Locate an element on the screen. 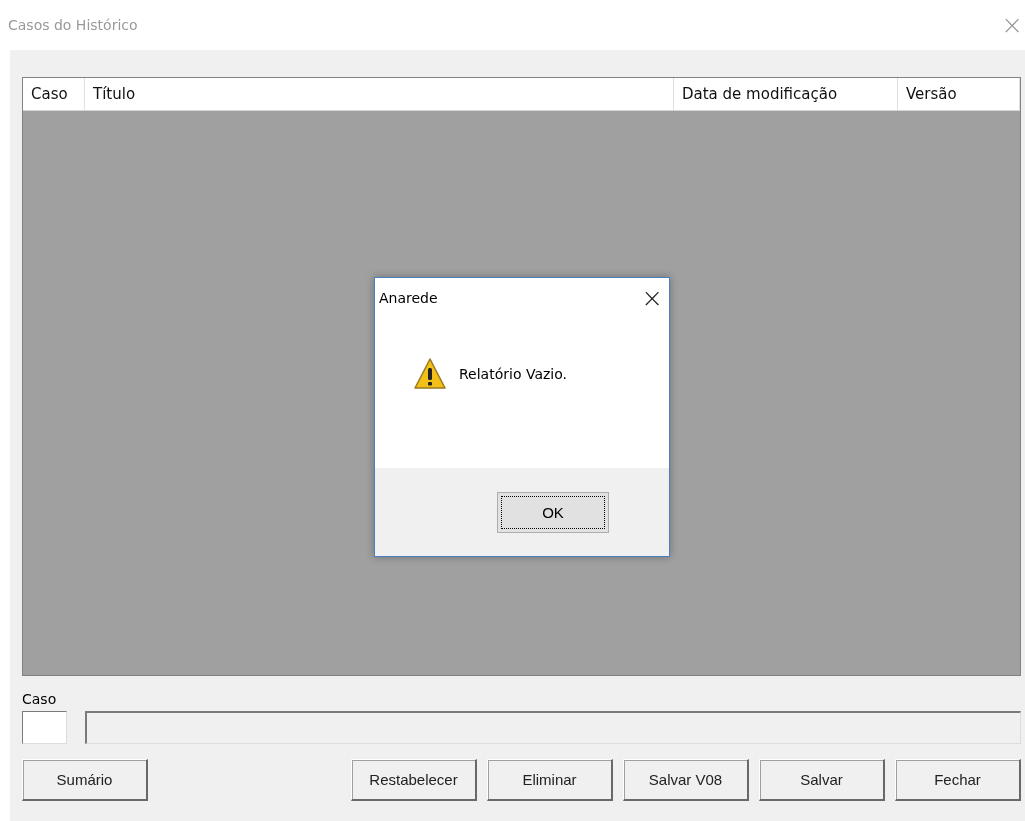 The image size is (1025, 821). column-header: Título is located at coordinates (379, 94).